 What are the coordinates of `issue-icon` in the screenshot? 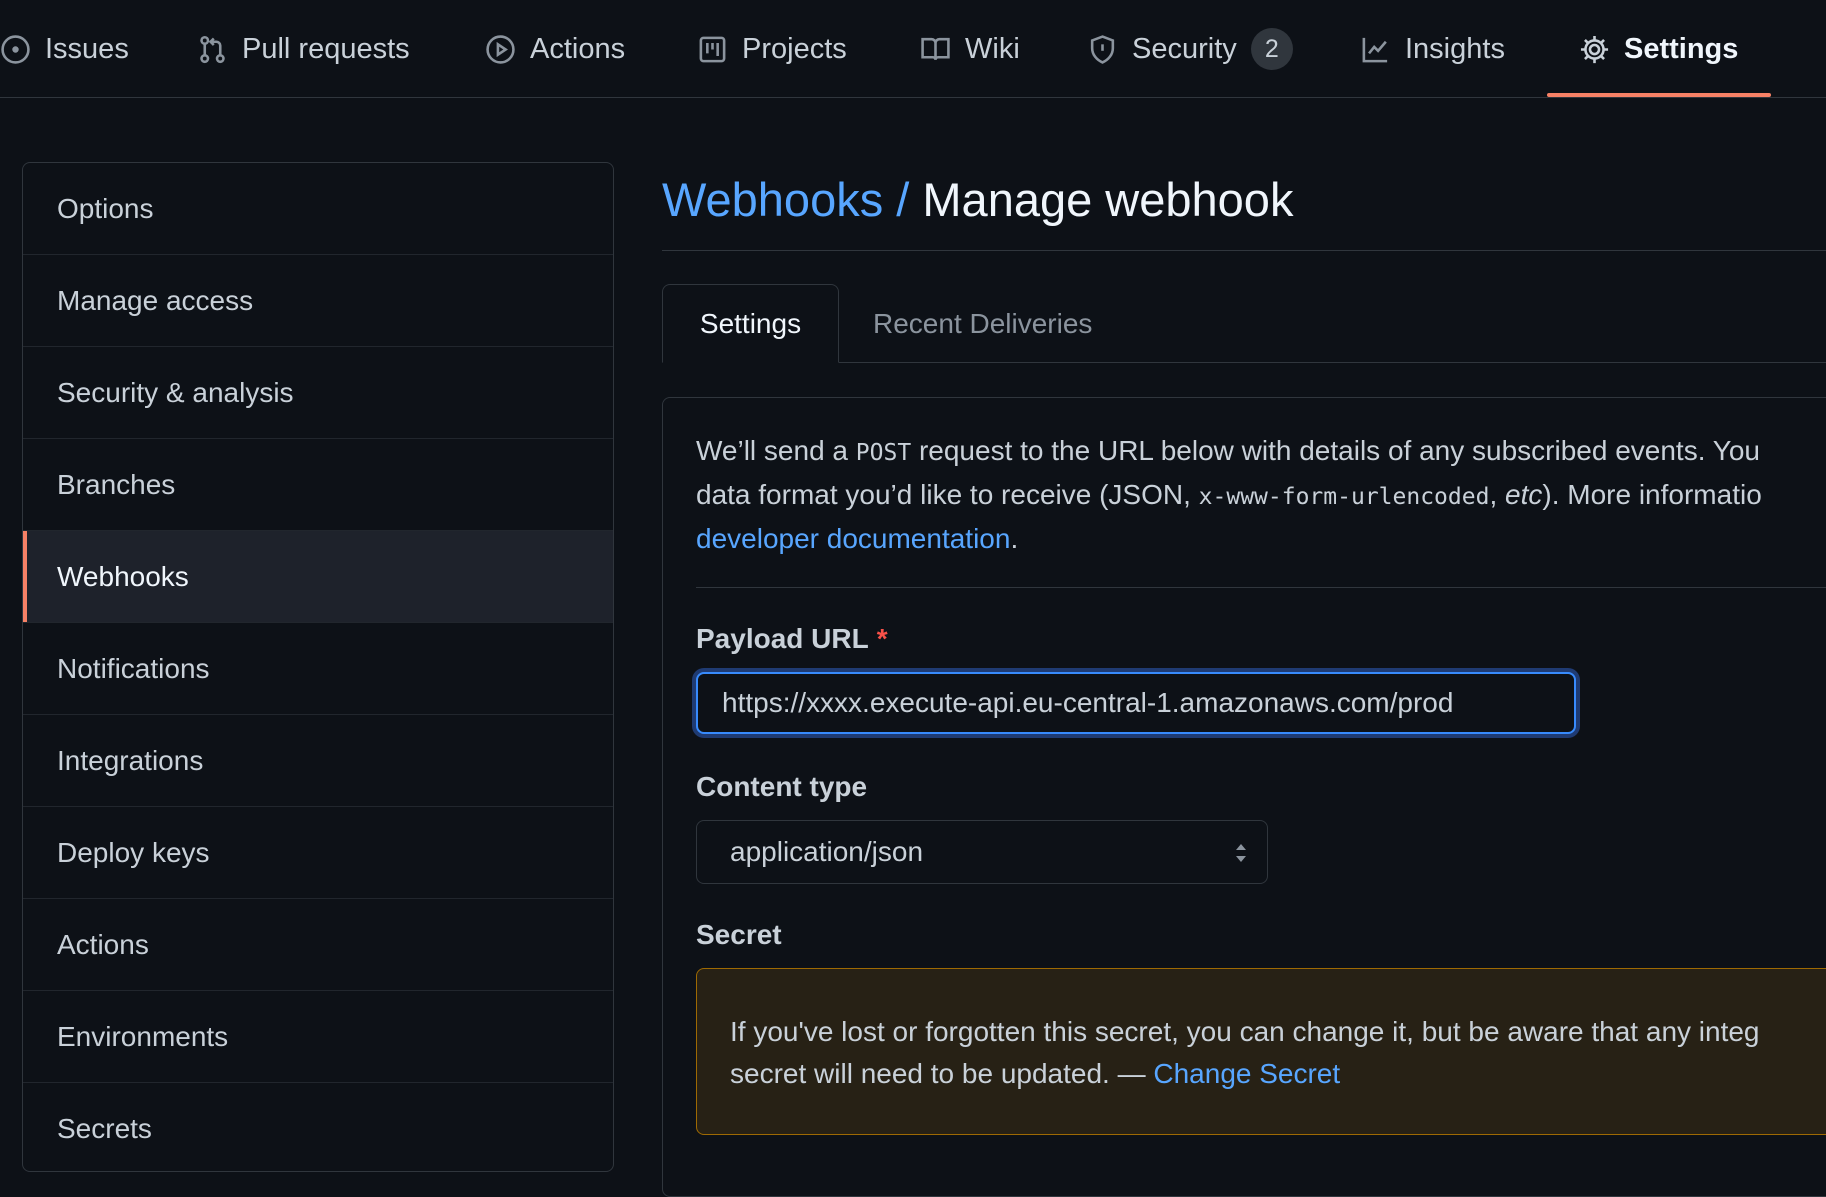 It's located at (15, 49).